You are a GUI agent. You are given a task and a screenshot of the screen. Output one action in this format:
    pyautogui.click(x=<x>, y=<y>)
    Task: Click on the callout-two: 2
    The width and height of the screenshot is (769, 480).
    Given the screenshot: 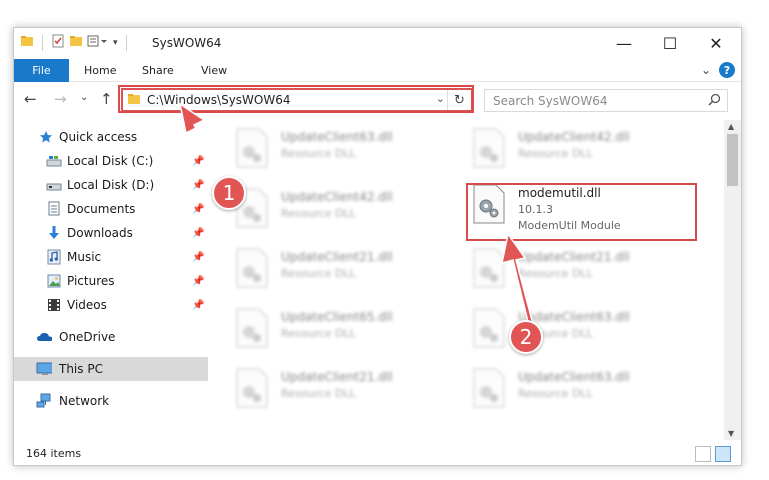 What is the action you would take?
    pyautogui.click(x=526, y=337)
    